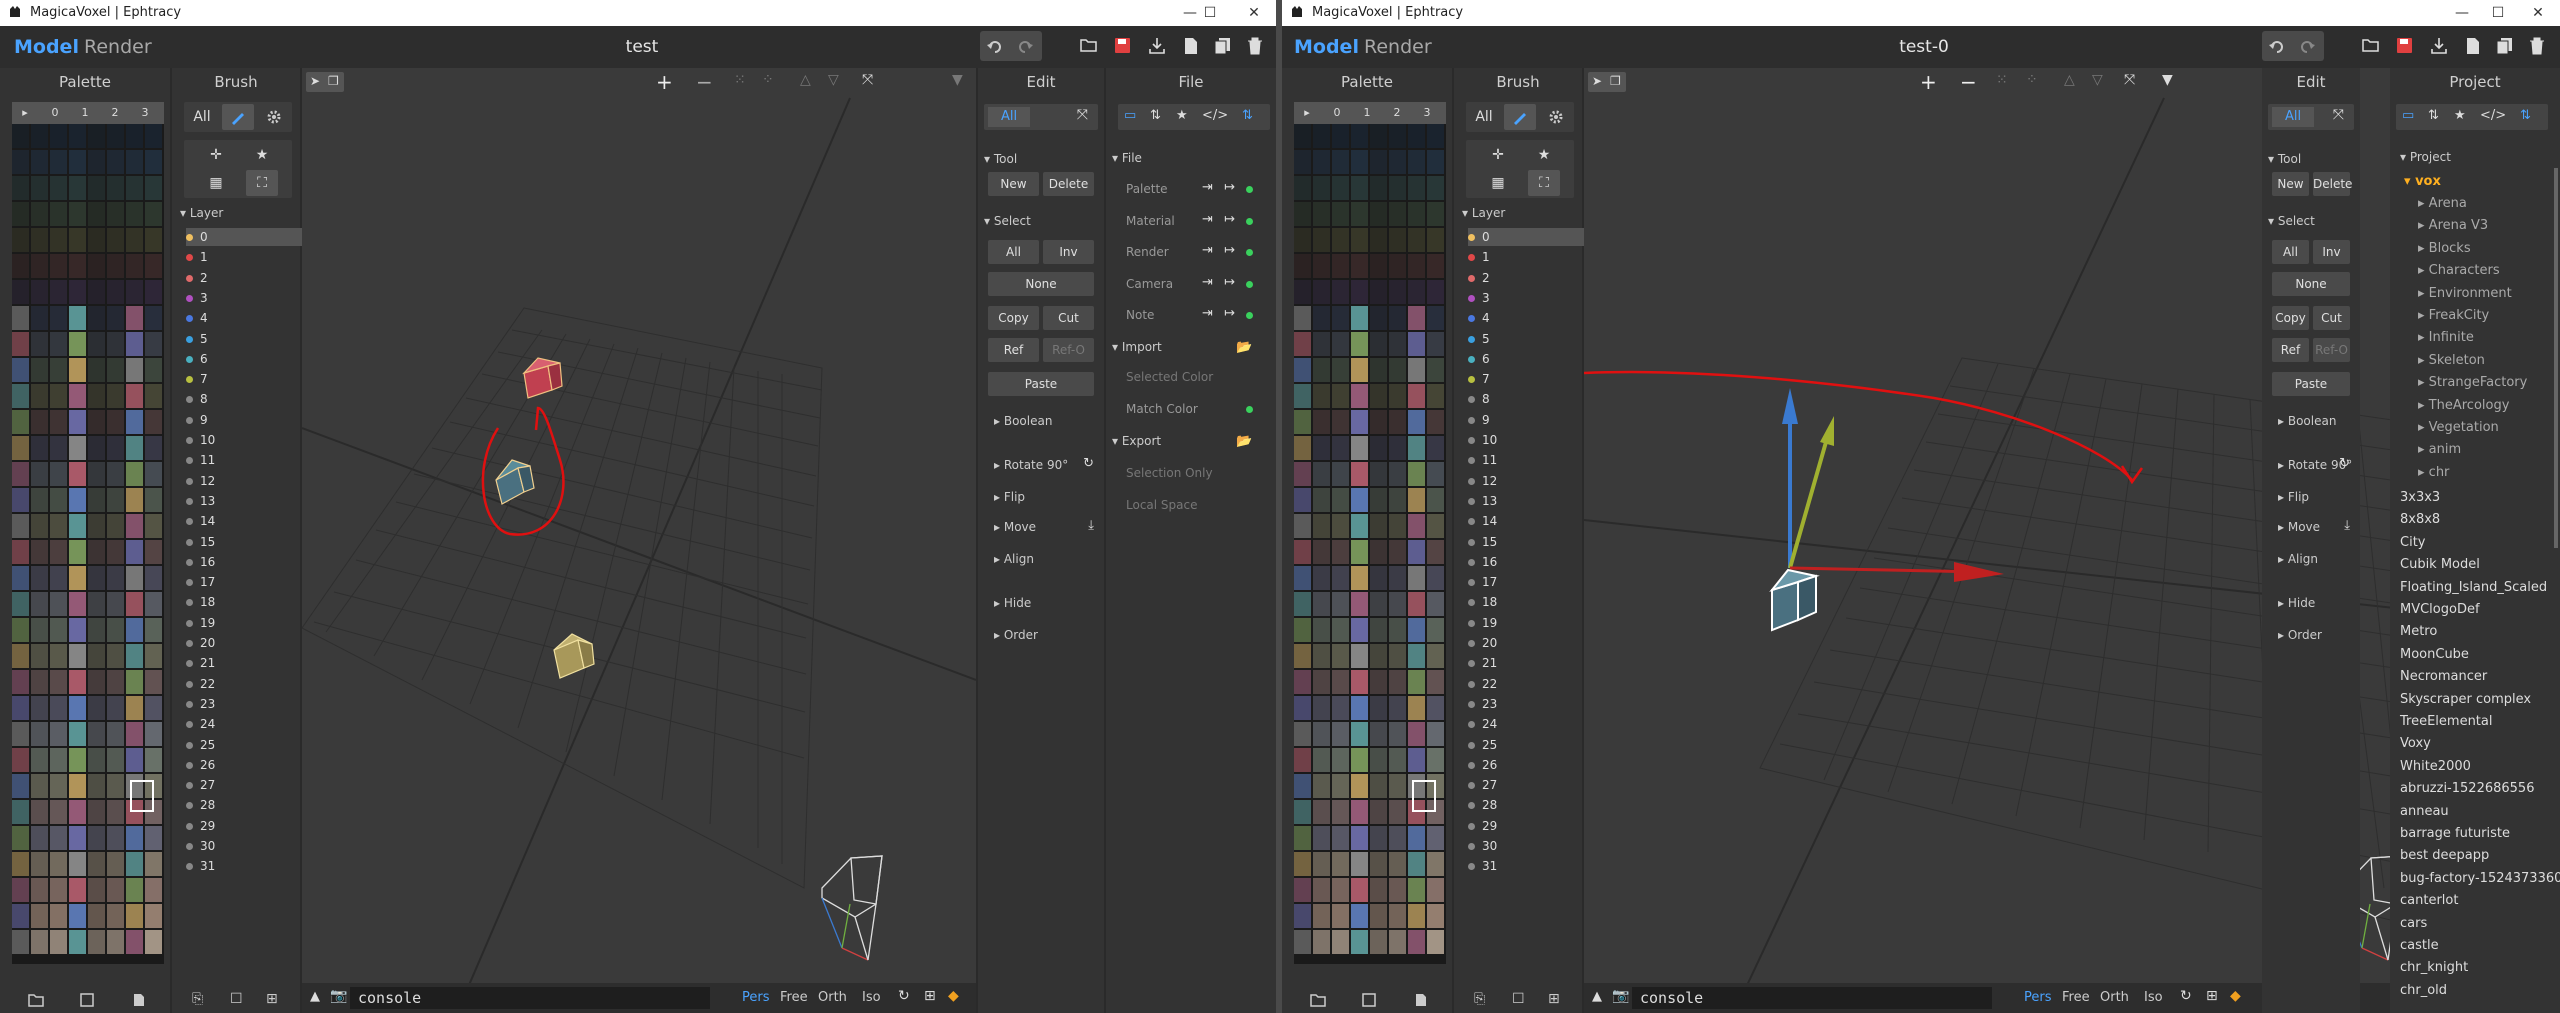 This screenshot has width=2560, height=1013. Describe the element at coordinates (704, 82) in the screenshot. I see `minus-icon: −` at that location.